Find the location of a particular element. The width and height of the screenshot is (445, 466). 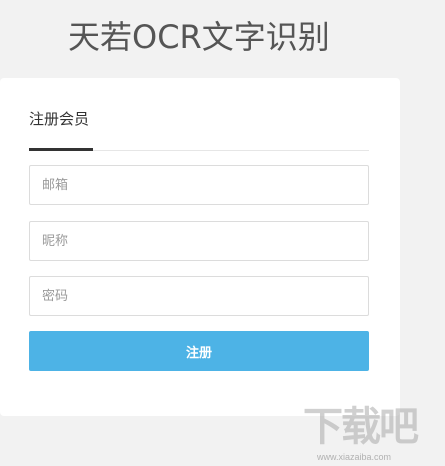

watermark-url: www.xiazaiba.com is located at coordinates (354, 457).